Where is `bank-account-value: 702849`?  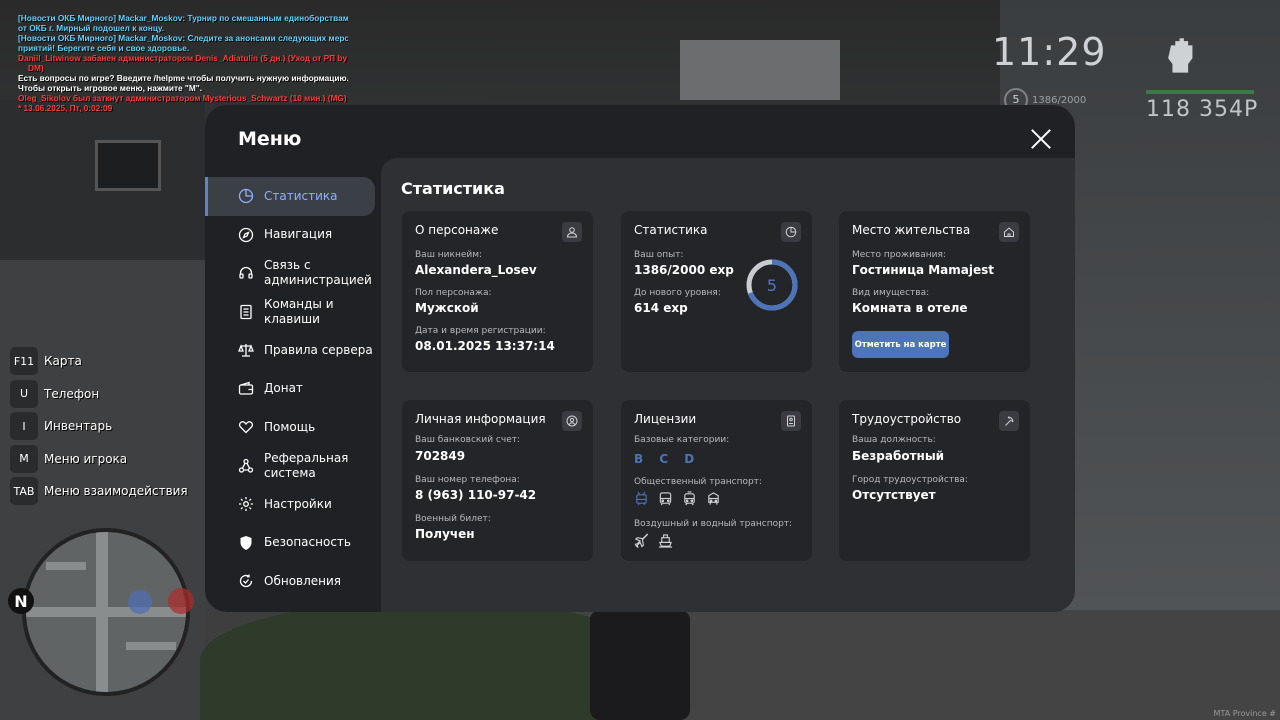 bank-account-value: 702849 is located at coordinates (440, 456).